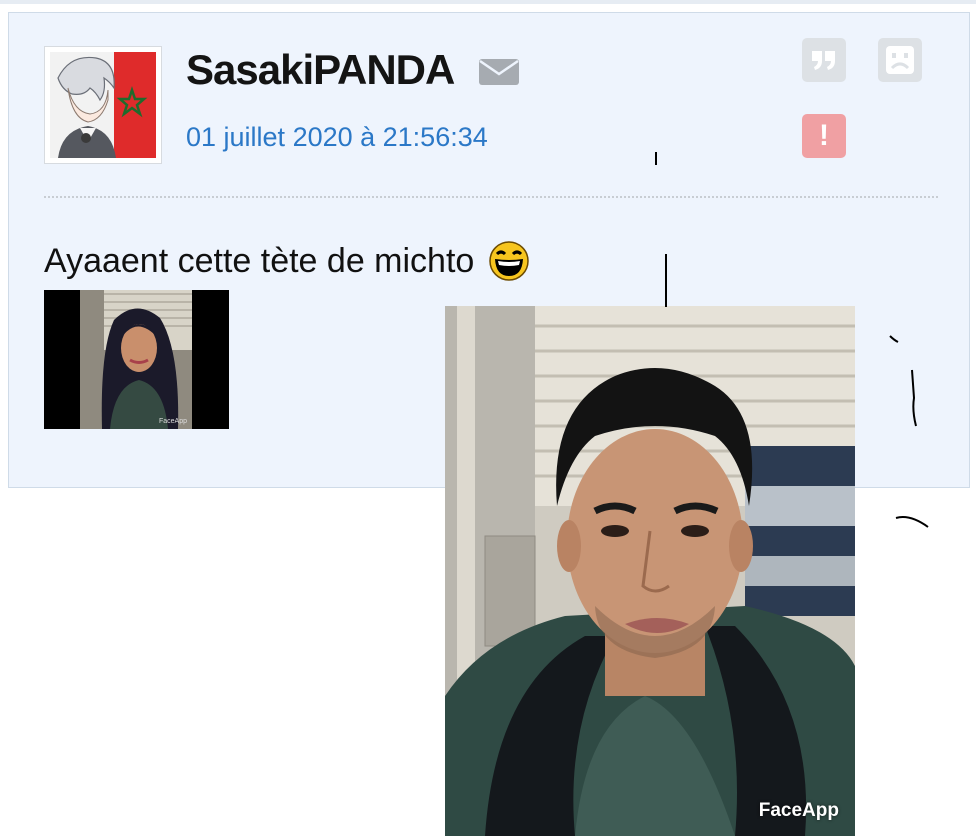  Describe the element at coordinates (337, 137) in the screenshot. I see `post-timestamp: 01 juillet 2020 à 21:56:34` at that location.